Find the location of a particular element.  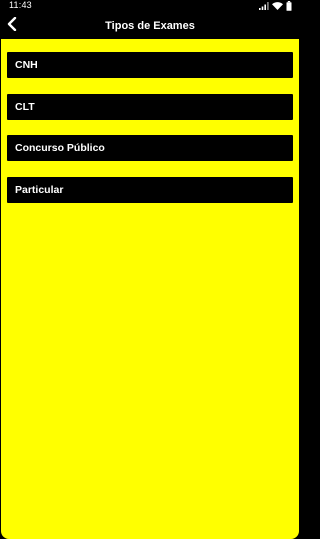

exam-type-label: CLT is located at coordinates (25, 107).